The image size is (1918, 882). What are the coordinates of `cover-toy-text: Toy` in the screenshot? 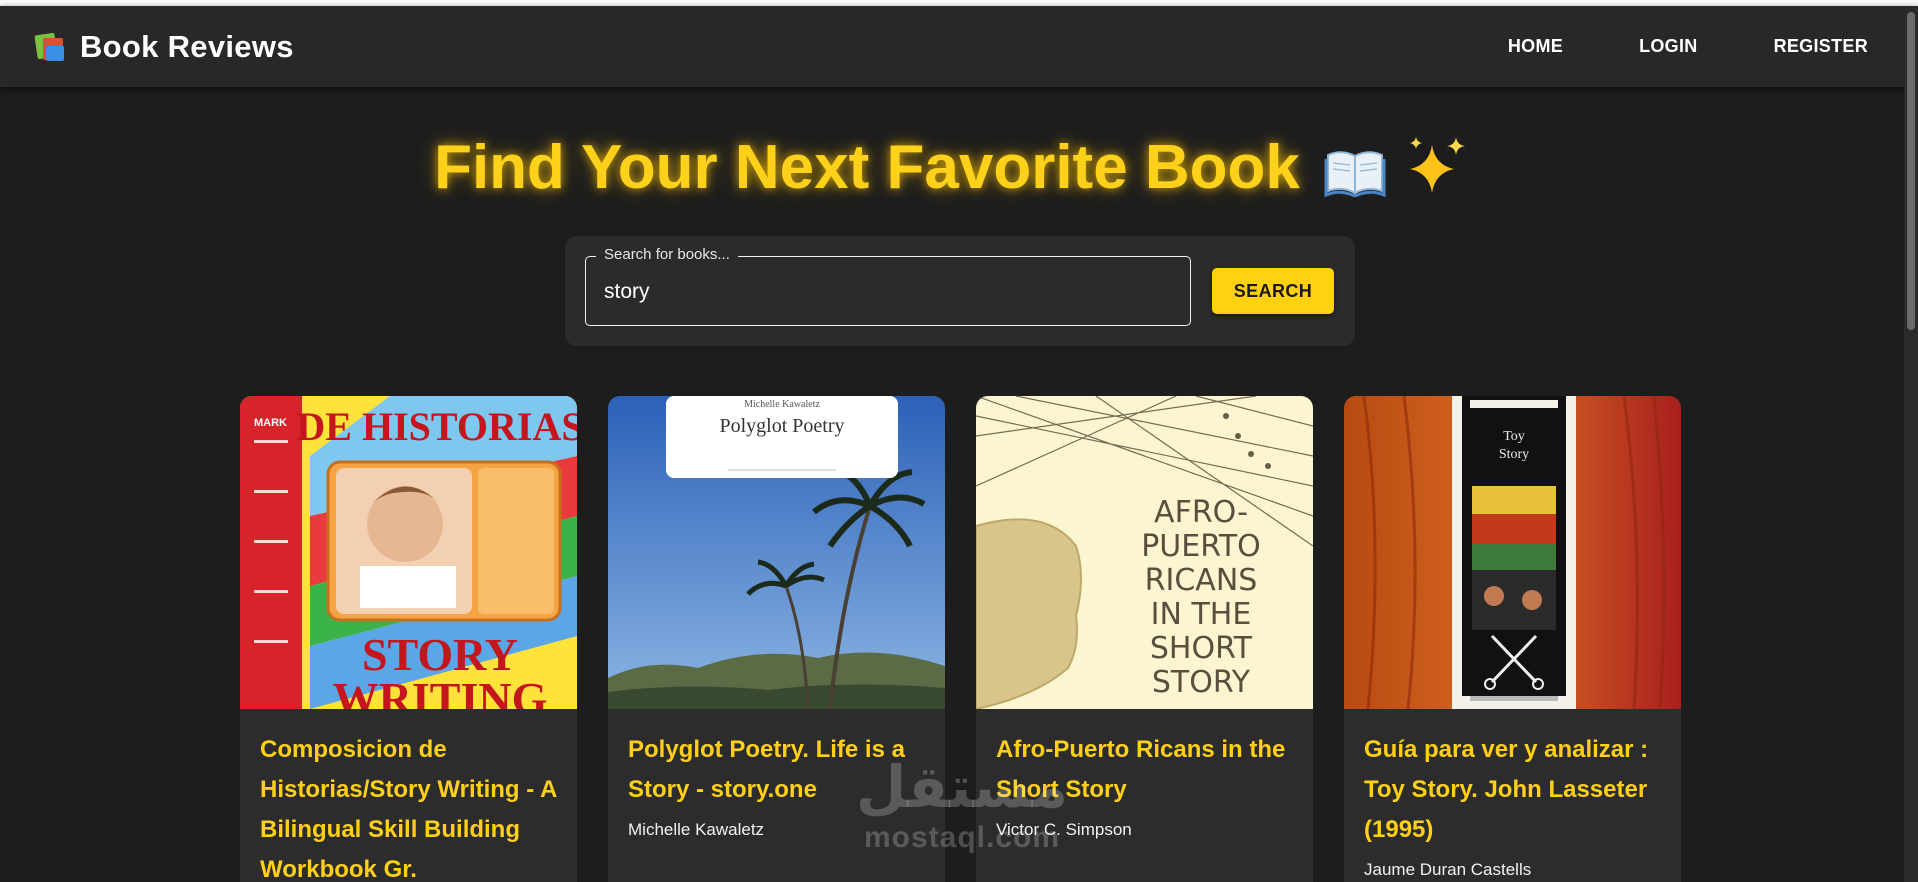 It's located at (1514, 436).